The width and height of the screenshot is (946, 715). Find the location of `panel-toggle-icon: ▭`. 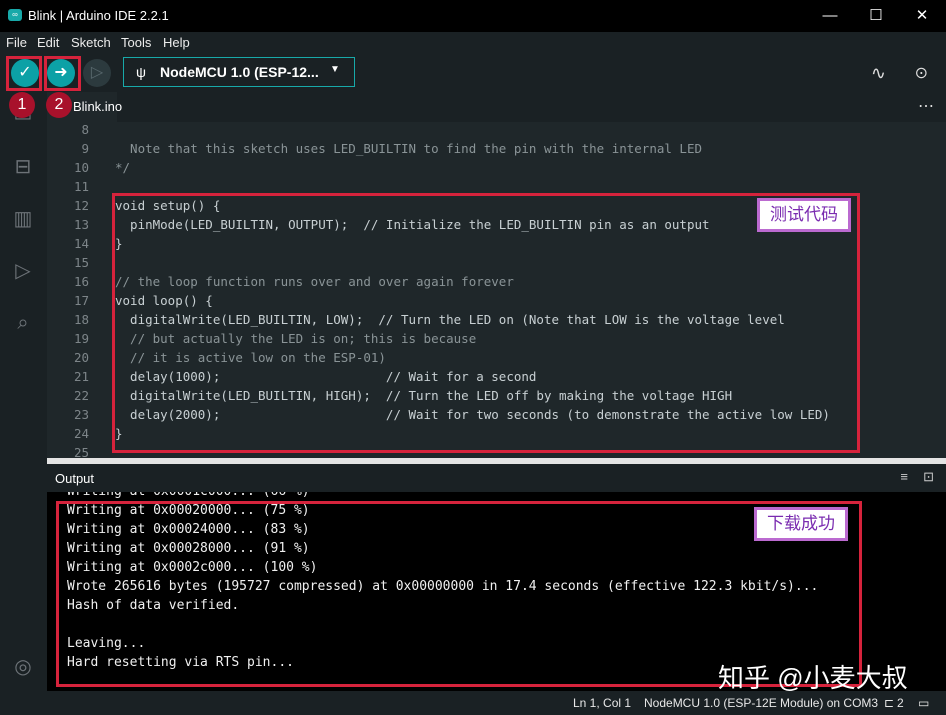

panel-toggle-icon: ▭ is located at coordinates (923, 703).